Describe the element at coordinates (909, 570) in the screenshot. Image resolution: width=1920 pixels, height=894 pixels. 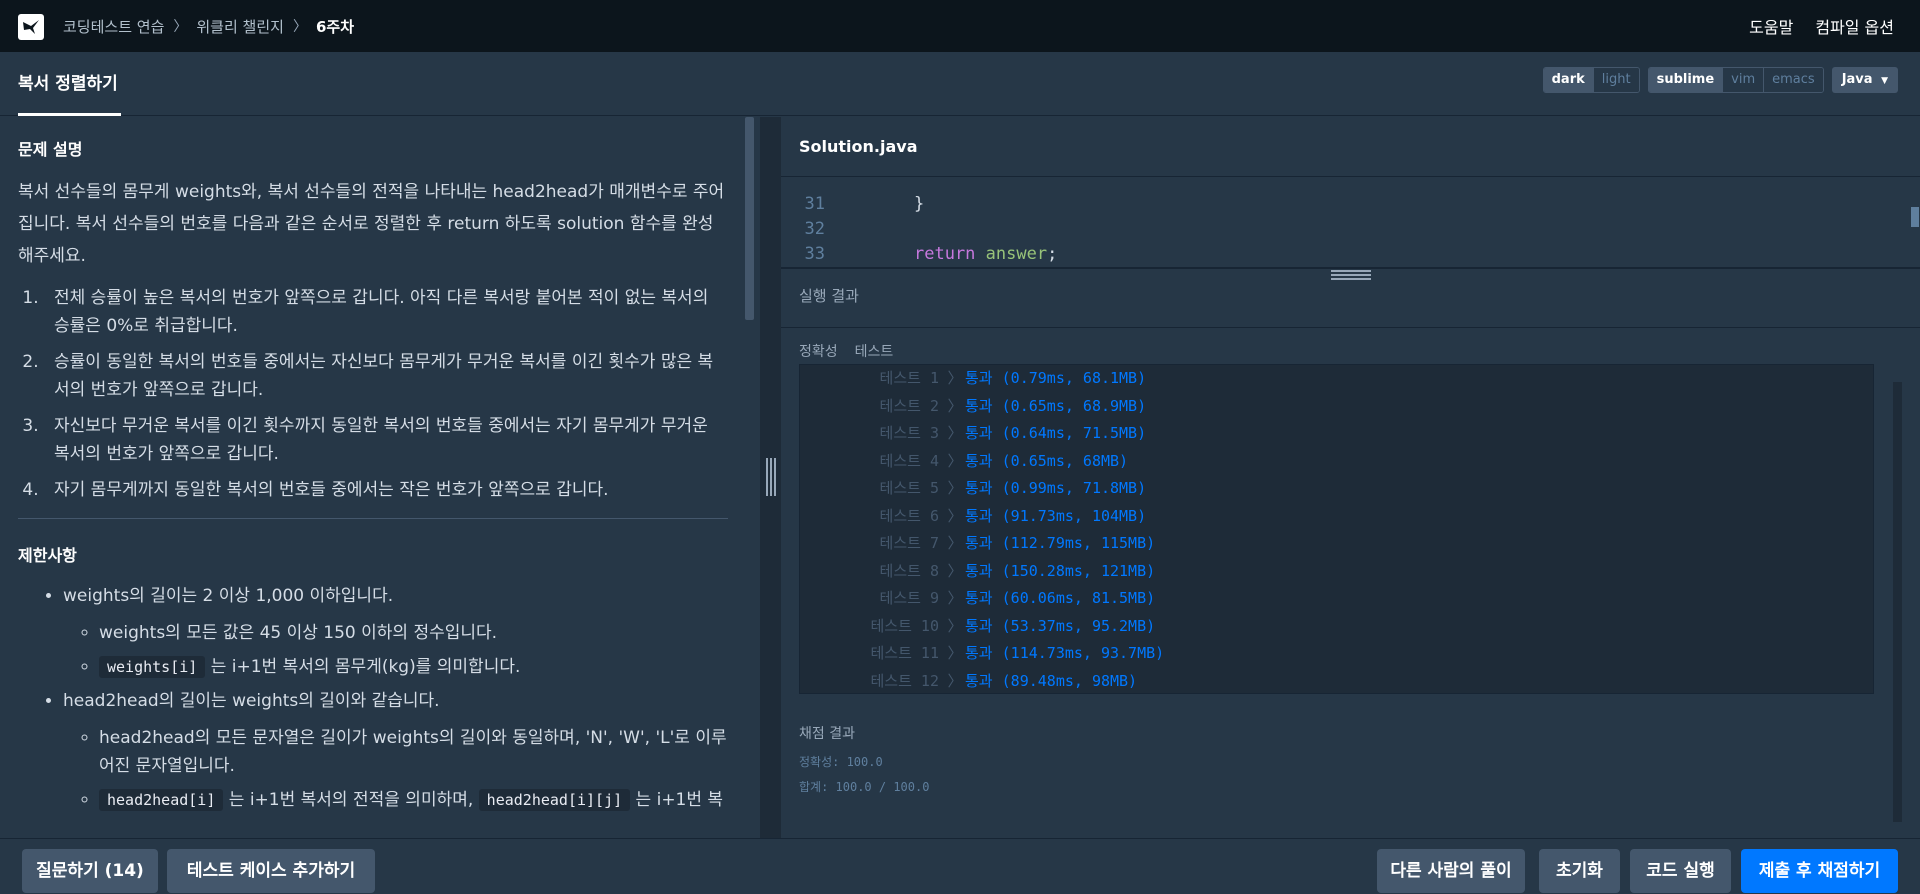
I see `test-name: 테스트 8` at that location.